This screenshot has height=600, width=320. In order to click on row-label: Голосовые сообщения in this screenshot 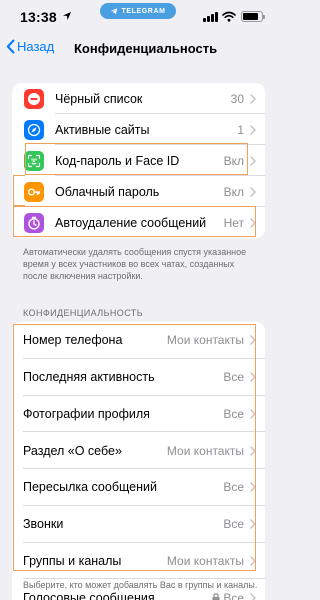, I will do `click(89, 595)`.